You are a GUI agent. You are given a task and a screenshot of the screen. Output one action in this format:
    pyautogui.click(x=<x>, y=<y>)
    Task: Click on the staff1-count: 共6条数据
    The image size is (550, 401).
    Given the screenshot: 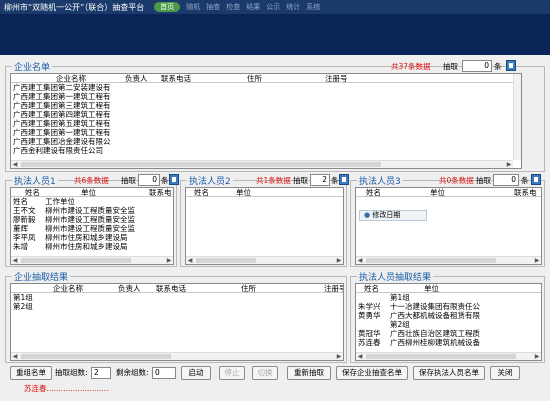 What is the action you would take?
    pyautogui.click(x=91, y=180)
    